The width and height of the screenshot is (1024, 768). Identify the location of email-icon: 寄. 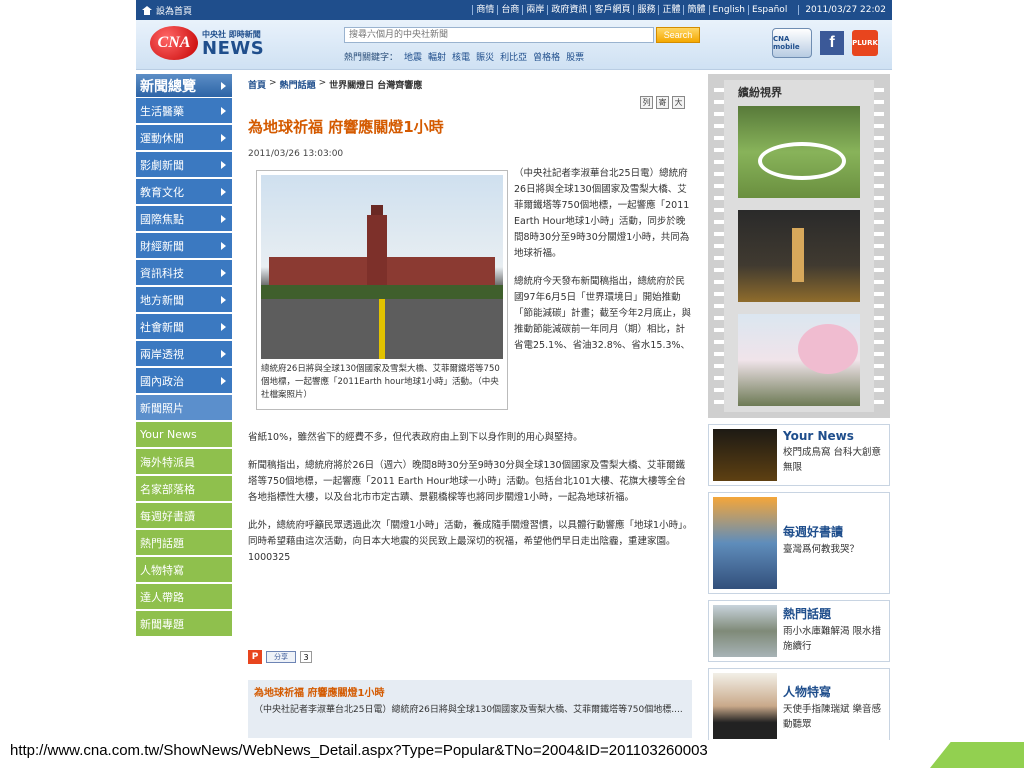
(662, 102).